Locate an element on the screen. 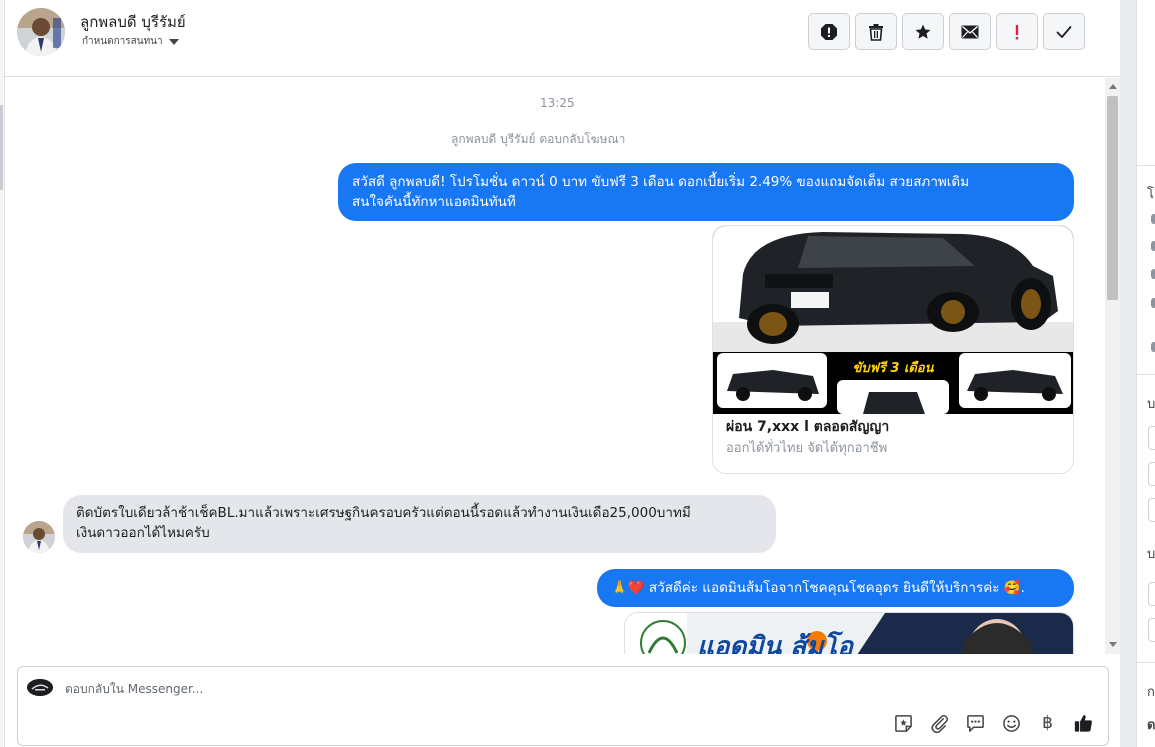 This screenshot has width=1155, height=747. message-text-line: เงินดาวออกได้ไหมครับ is located at coordinates (143, 533).